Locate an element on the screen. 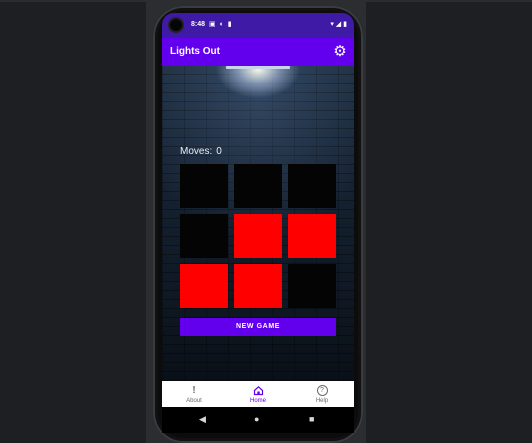 Image resolution: width=532 pixels, height=443 pixels. nav-item-home: Home is located at coordinates (258, 394).